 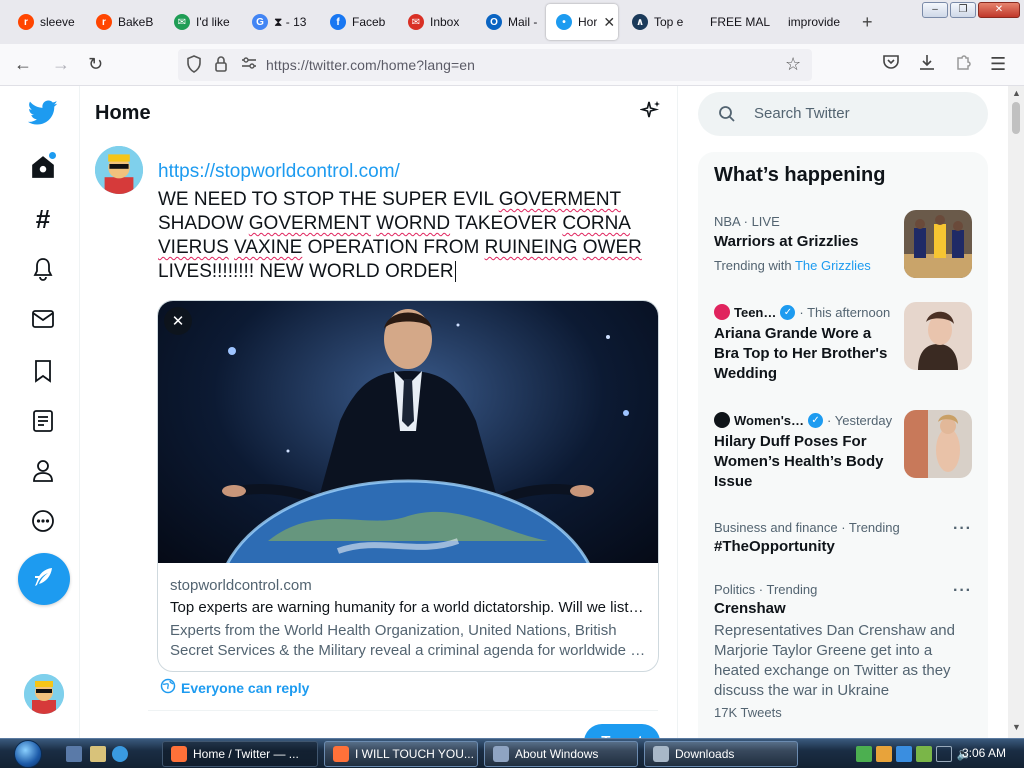 I want to click on more-icon, so click(x=43, y=521).